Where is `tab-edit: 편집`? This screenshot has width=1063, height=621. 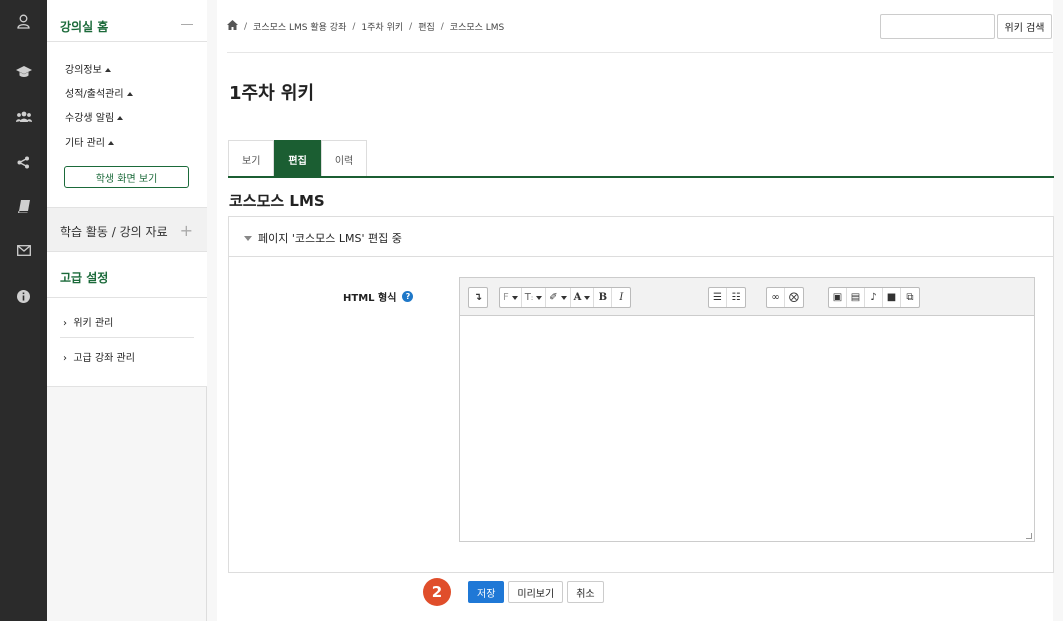
tab-edit: 편집 is located at coordinates (297, 158).